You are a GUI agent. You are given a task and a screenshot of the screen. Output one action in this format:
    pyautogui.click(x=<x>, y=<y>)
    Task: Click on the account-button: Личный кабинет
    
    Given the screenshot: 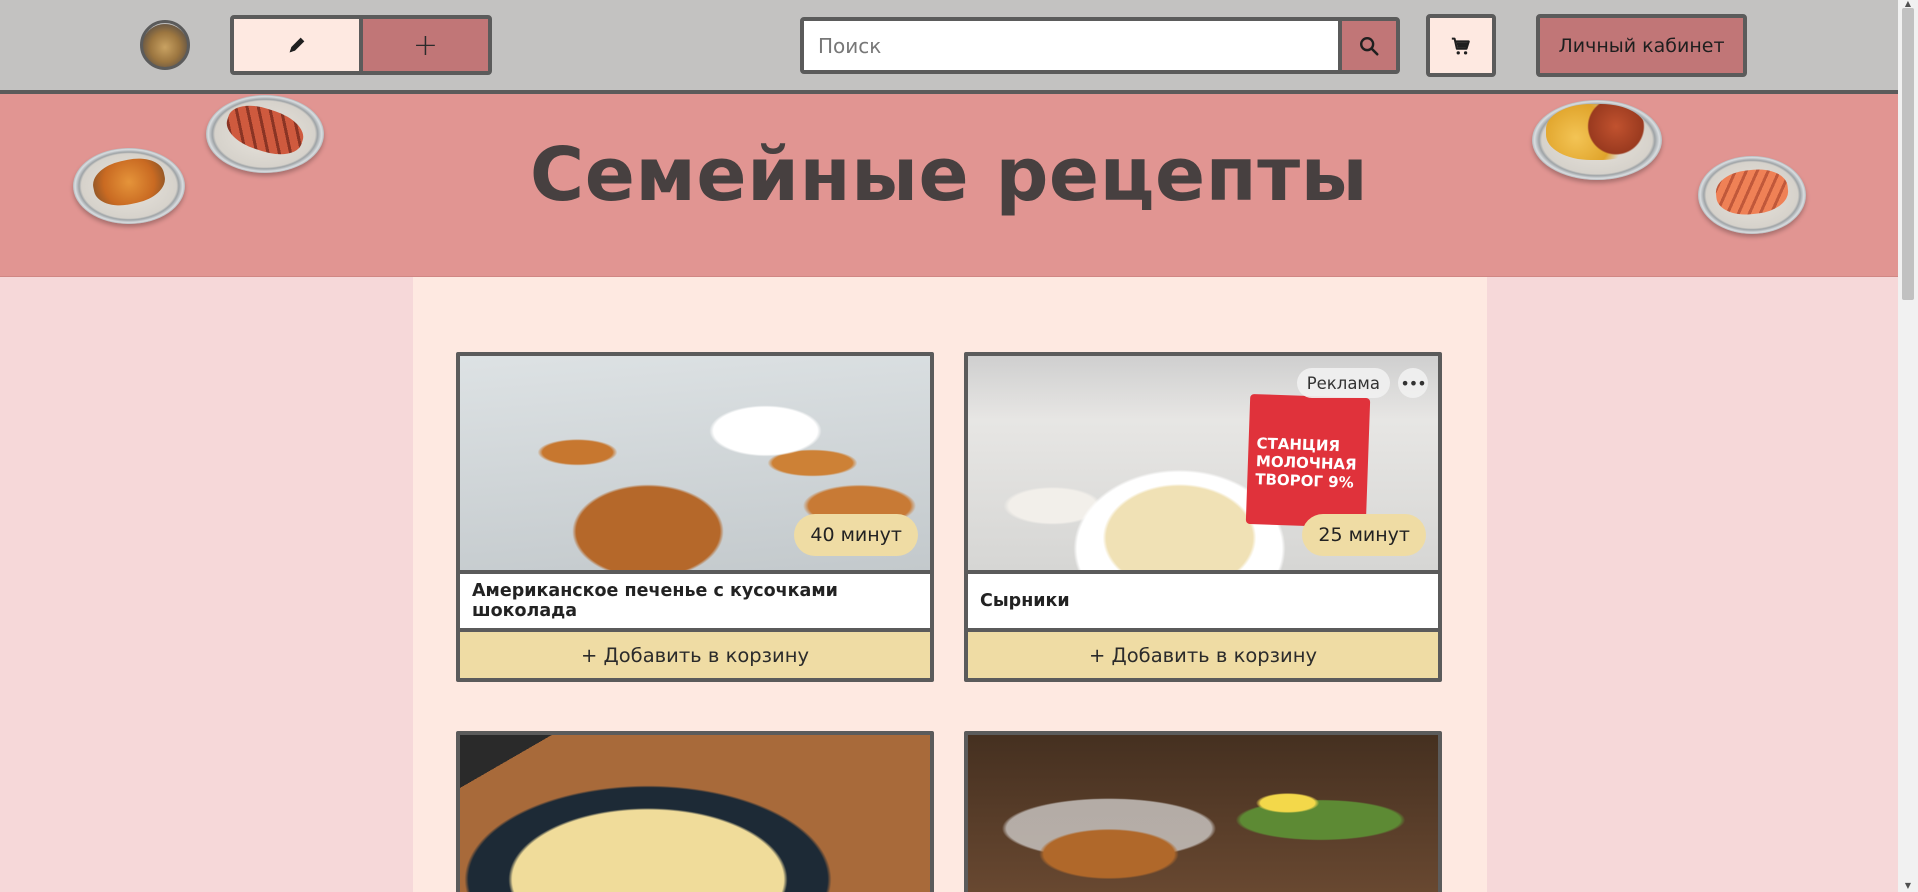 What is the action you would take?
    pyautogui.click(x=1641, y=45)
    